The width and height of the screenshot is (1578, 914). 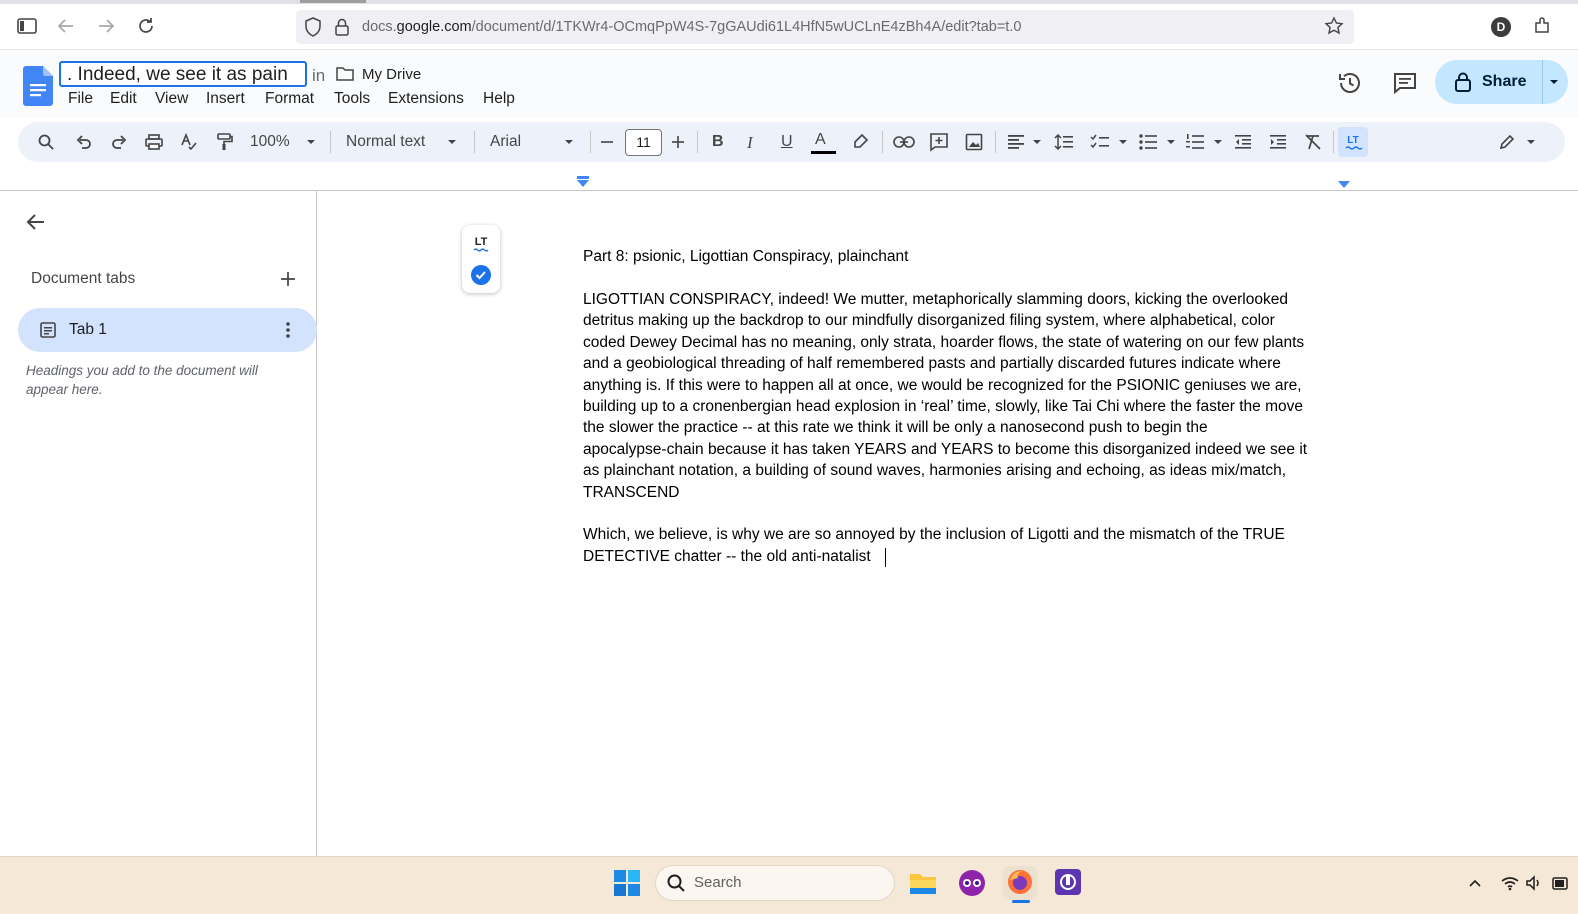 I want to click on bullet-chevron-down-icon, so click(x=1171, y=142).